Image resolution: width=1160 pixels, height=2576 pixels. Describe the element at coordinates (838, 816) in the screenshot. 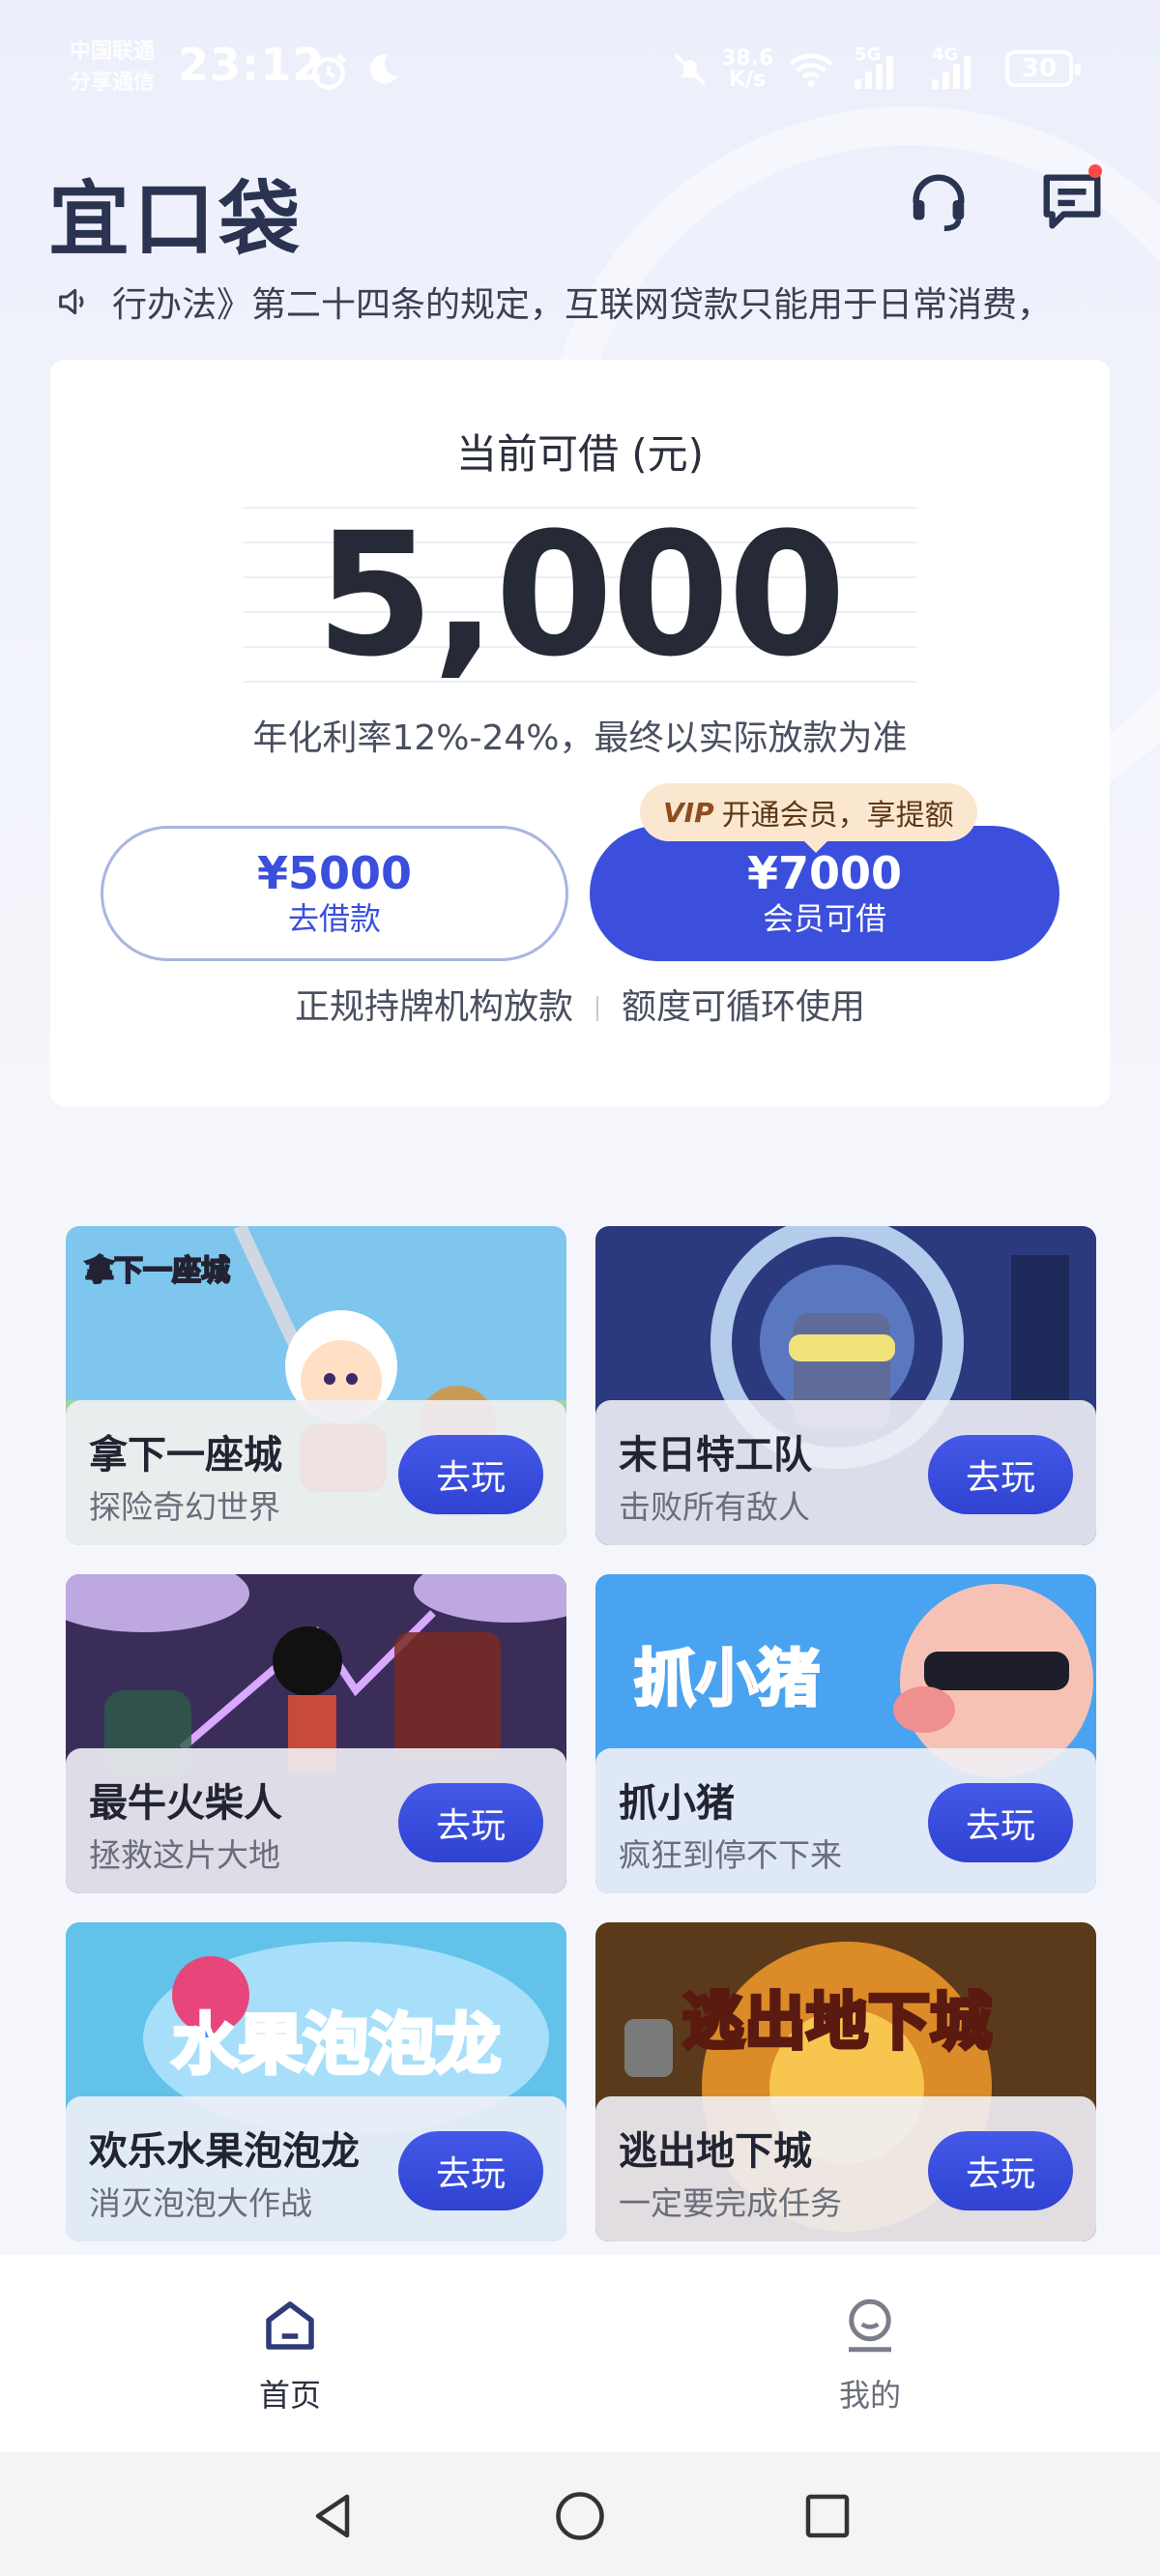

I see `vip-tip-text: 开通会员，享提额` at that location.